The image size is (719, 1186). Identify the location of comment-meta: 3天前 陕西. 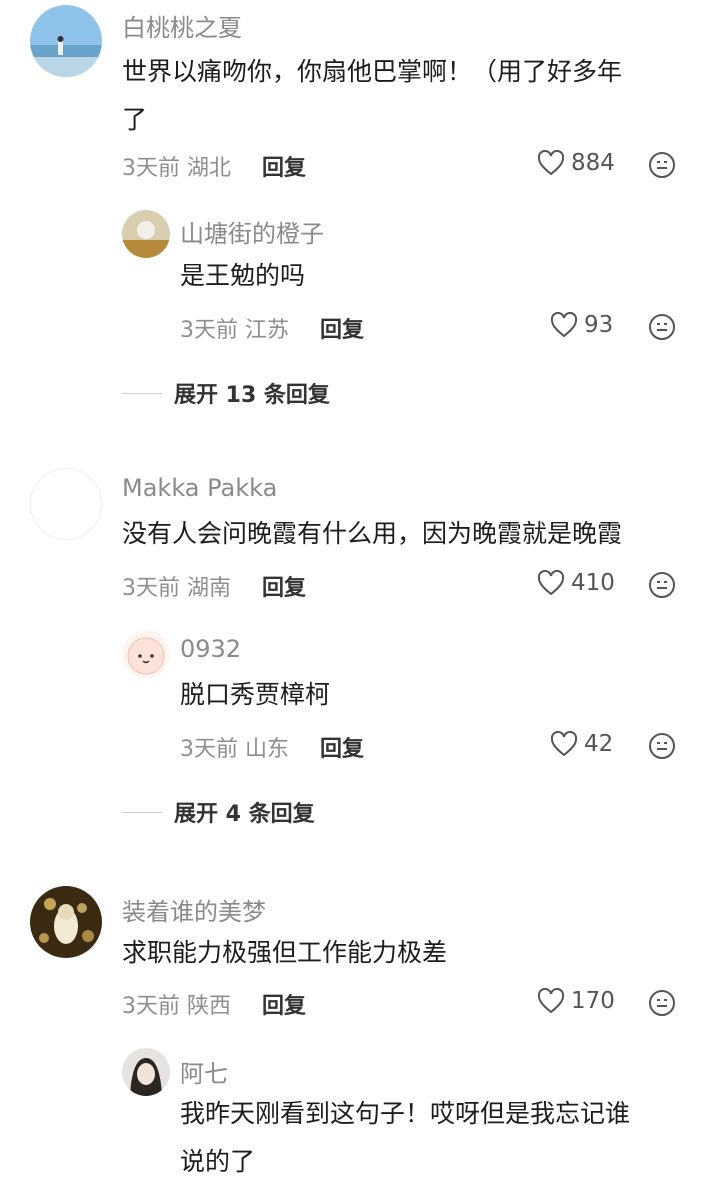
(176, 1004).